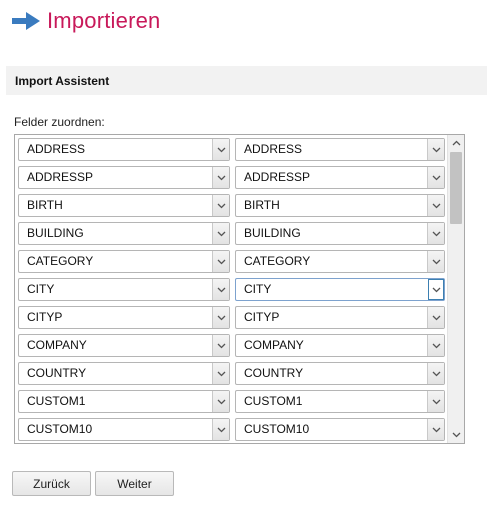  Describe the element at coordinates (273, 149) in the screenshot. I see `target-field-value: ADDRESS` at that location.